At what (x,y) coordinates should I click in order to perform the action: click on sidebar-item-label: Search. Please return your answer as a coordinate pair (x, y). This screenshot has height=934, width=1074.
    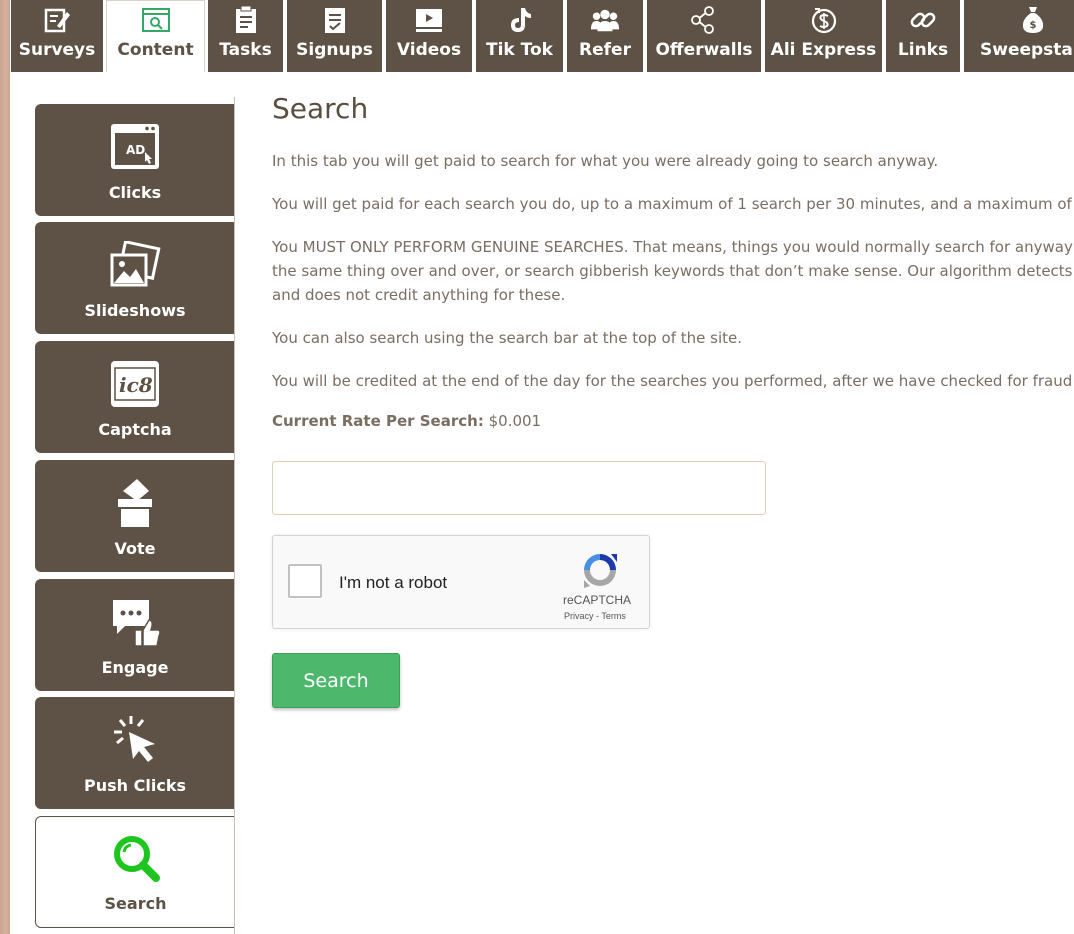
    Looking at the image, I should click on (135, 903).